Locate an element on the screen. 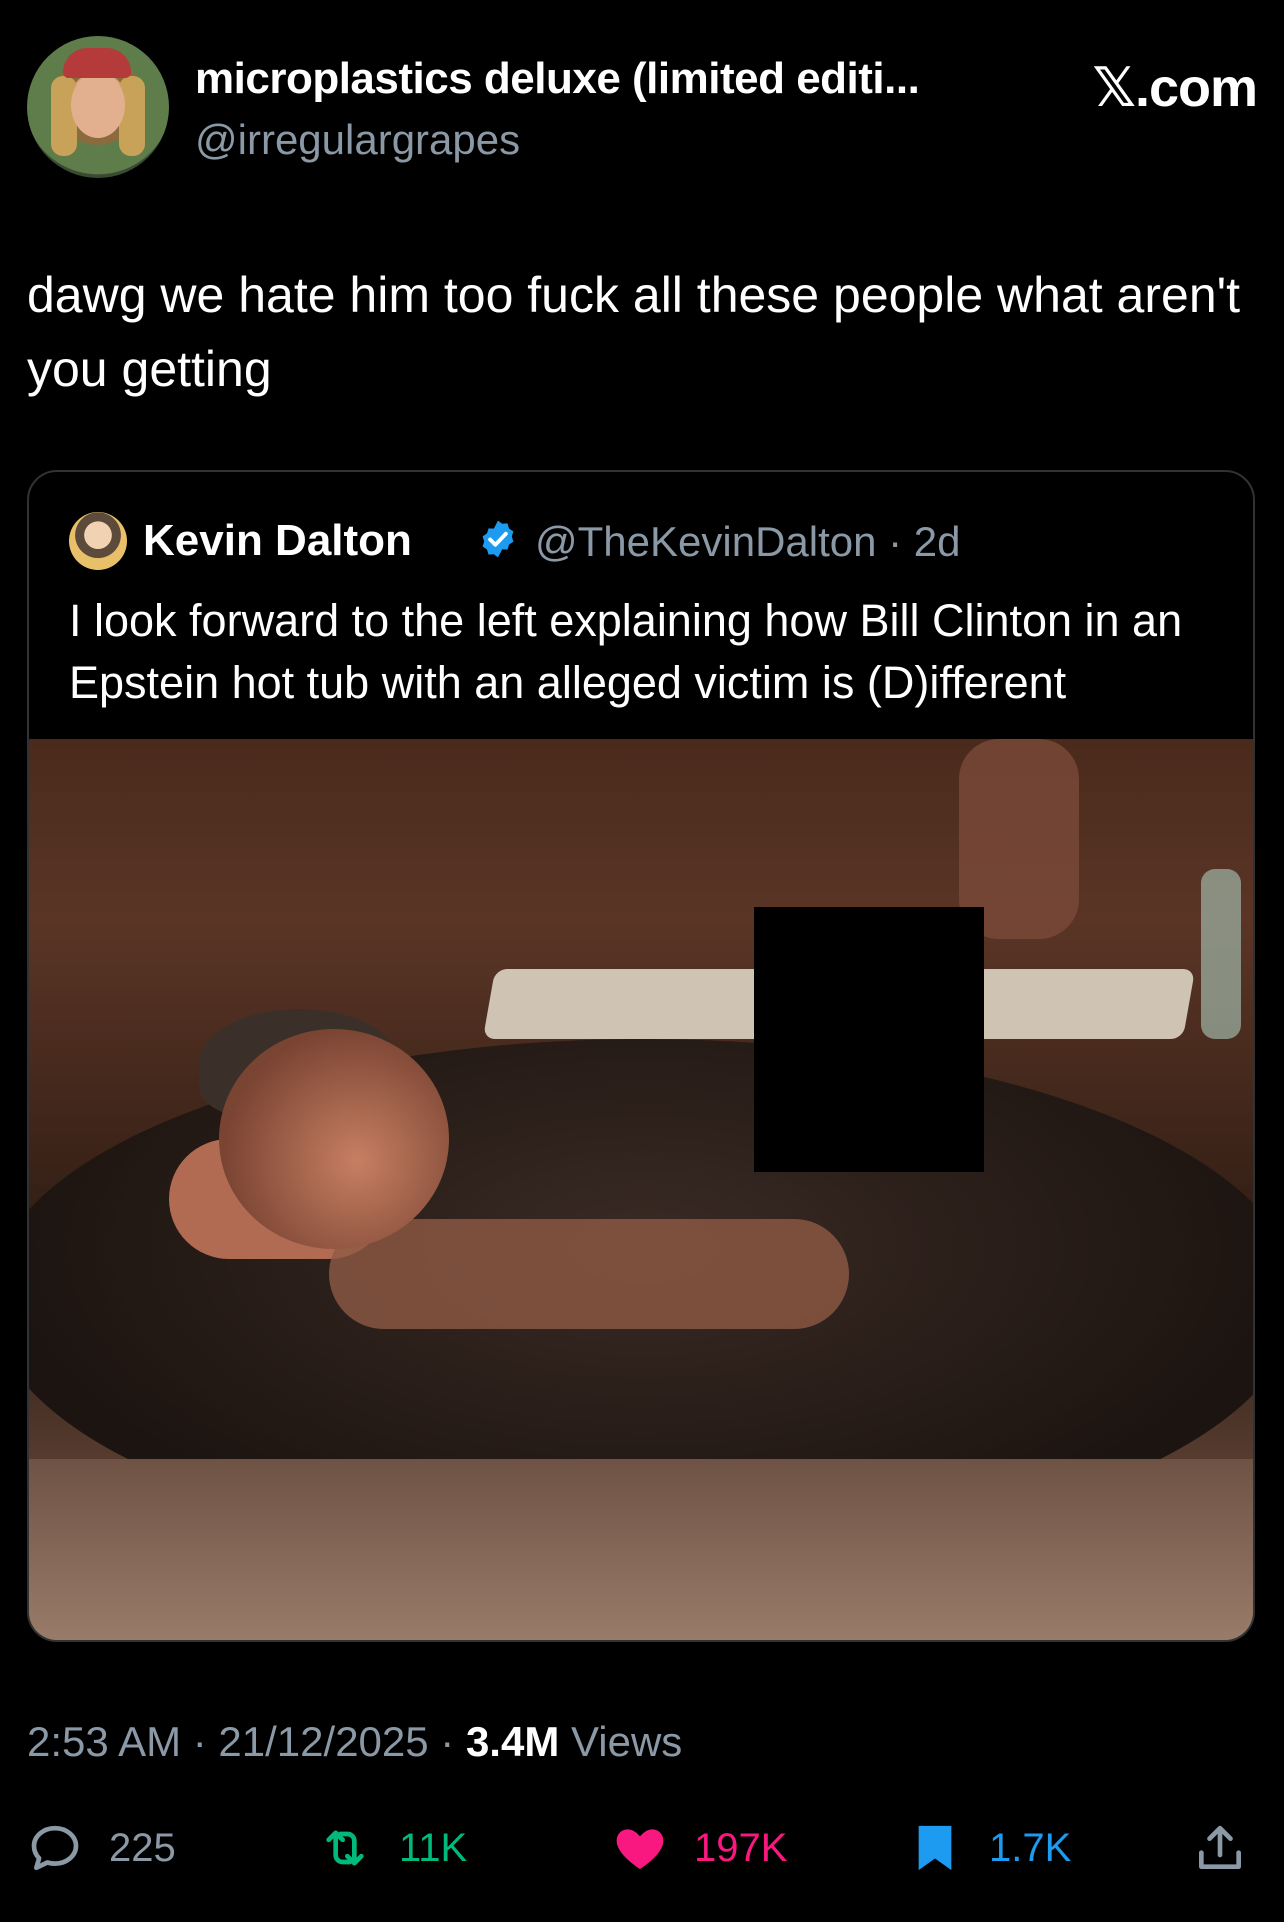  censor-block is located at coordinates (869, 1039).